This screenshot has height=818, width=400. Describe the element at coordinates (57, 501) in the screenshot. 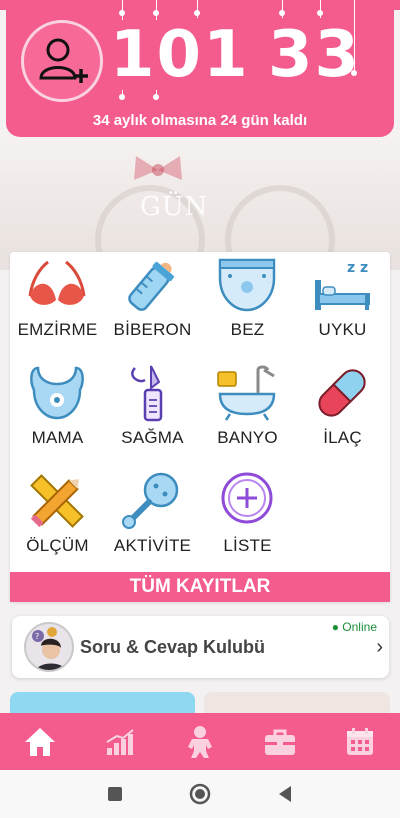

I see `ruler-pencil-icon` at that location.